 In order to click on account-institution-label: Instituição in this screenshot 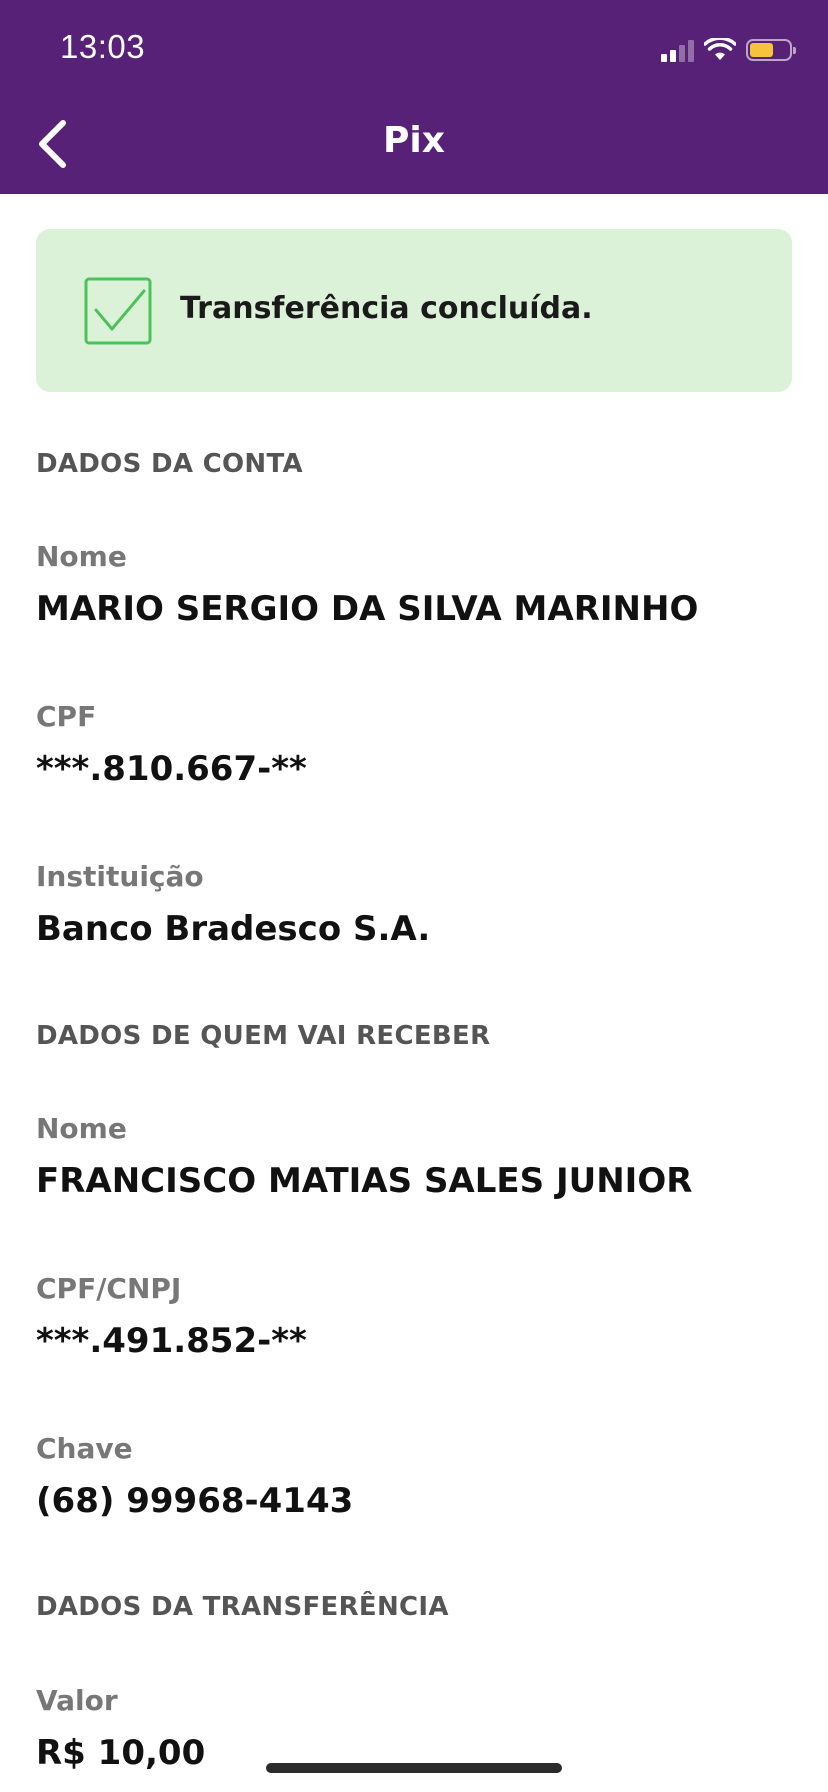, I will do `click(120, 876)`.